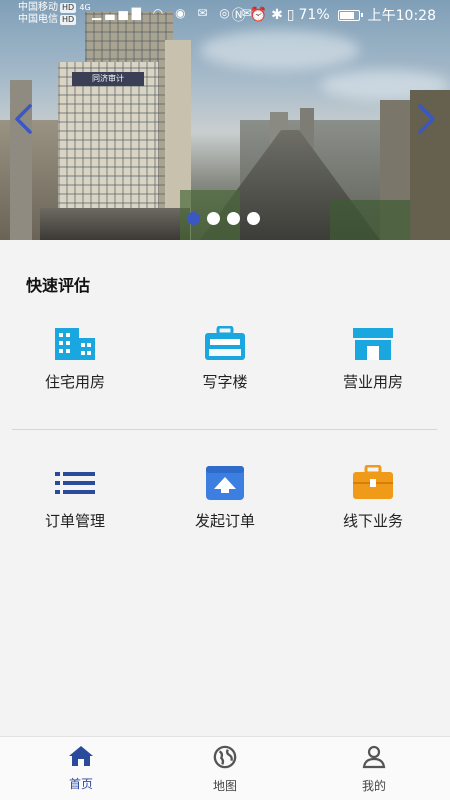 Image resolution: width=450 pixels, height=800 pixels. What do you see at coordinates (373, 501) in the screenshot?
I see `offline-business-button: 线下业务` at bounding box center [373, 501].